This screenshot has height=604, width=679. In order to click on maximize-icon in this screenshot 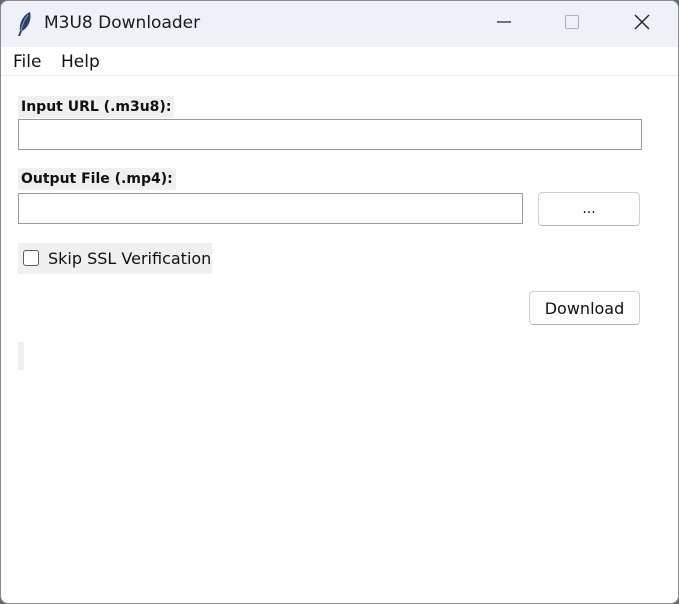, I will do `click(572, 24)`.